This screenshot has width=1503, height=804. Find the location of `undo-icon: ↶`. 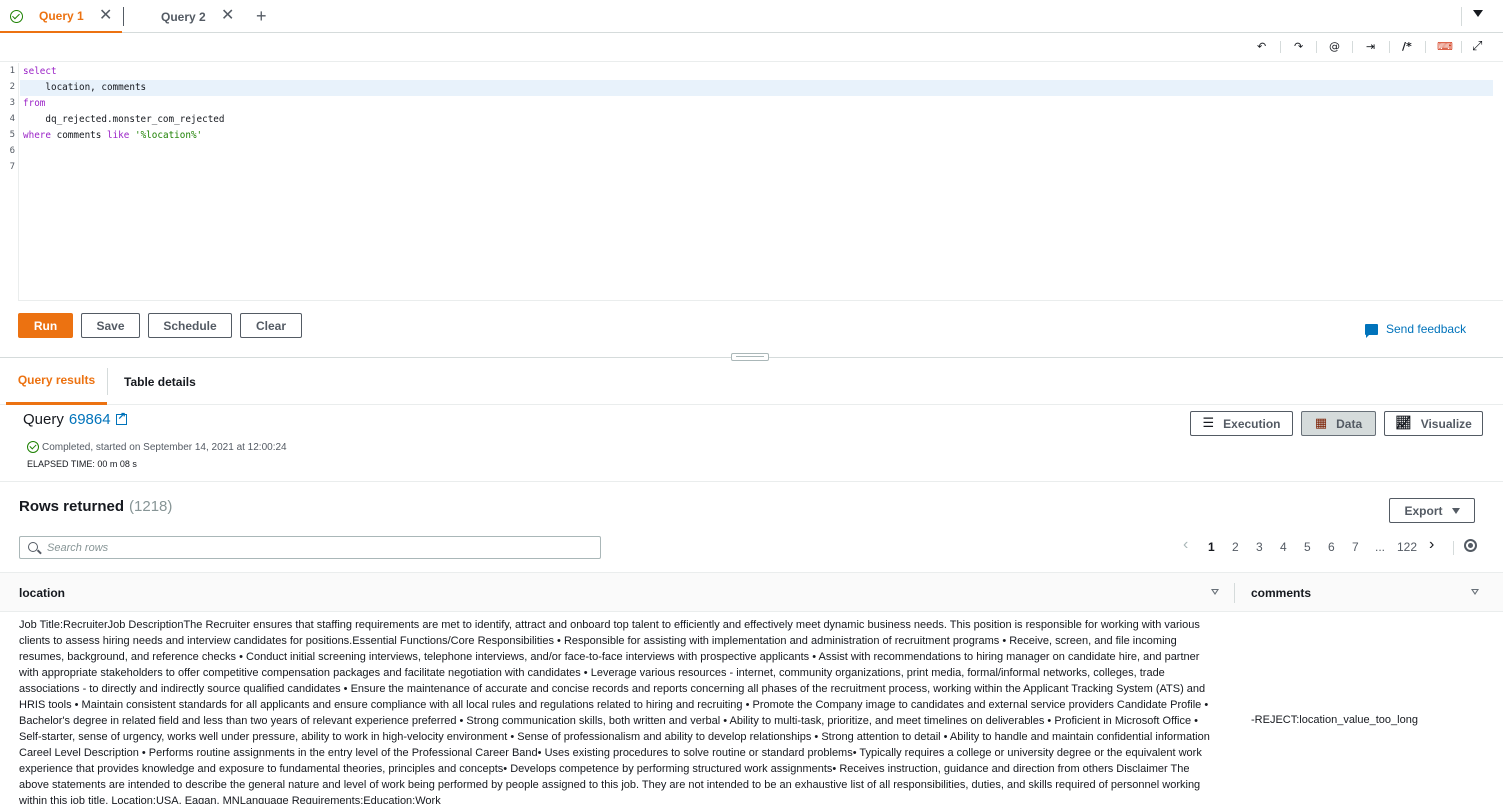

undo-icon: ↶ is located at coordinates (1261, 47).